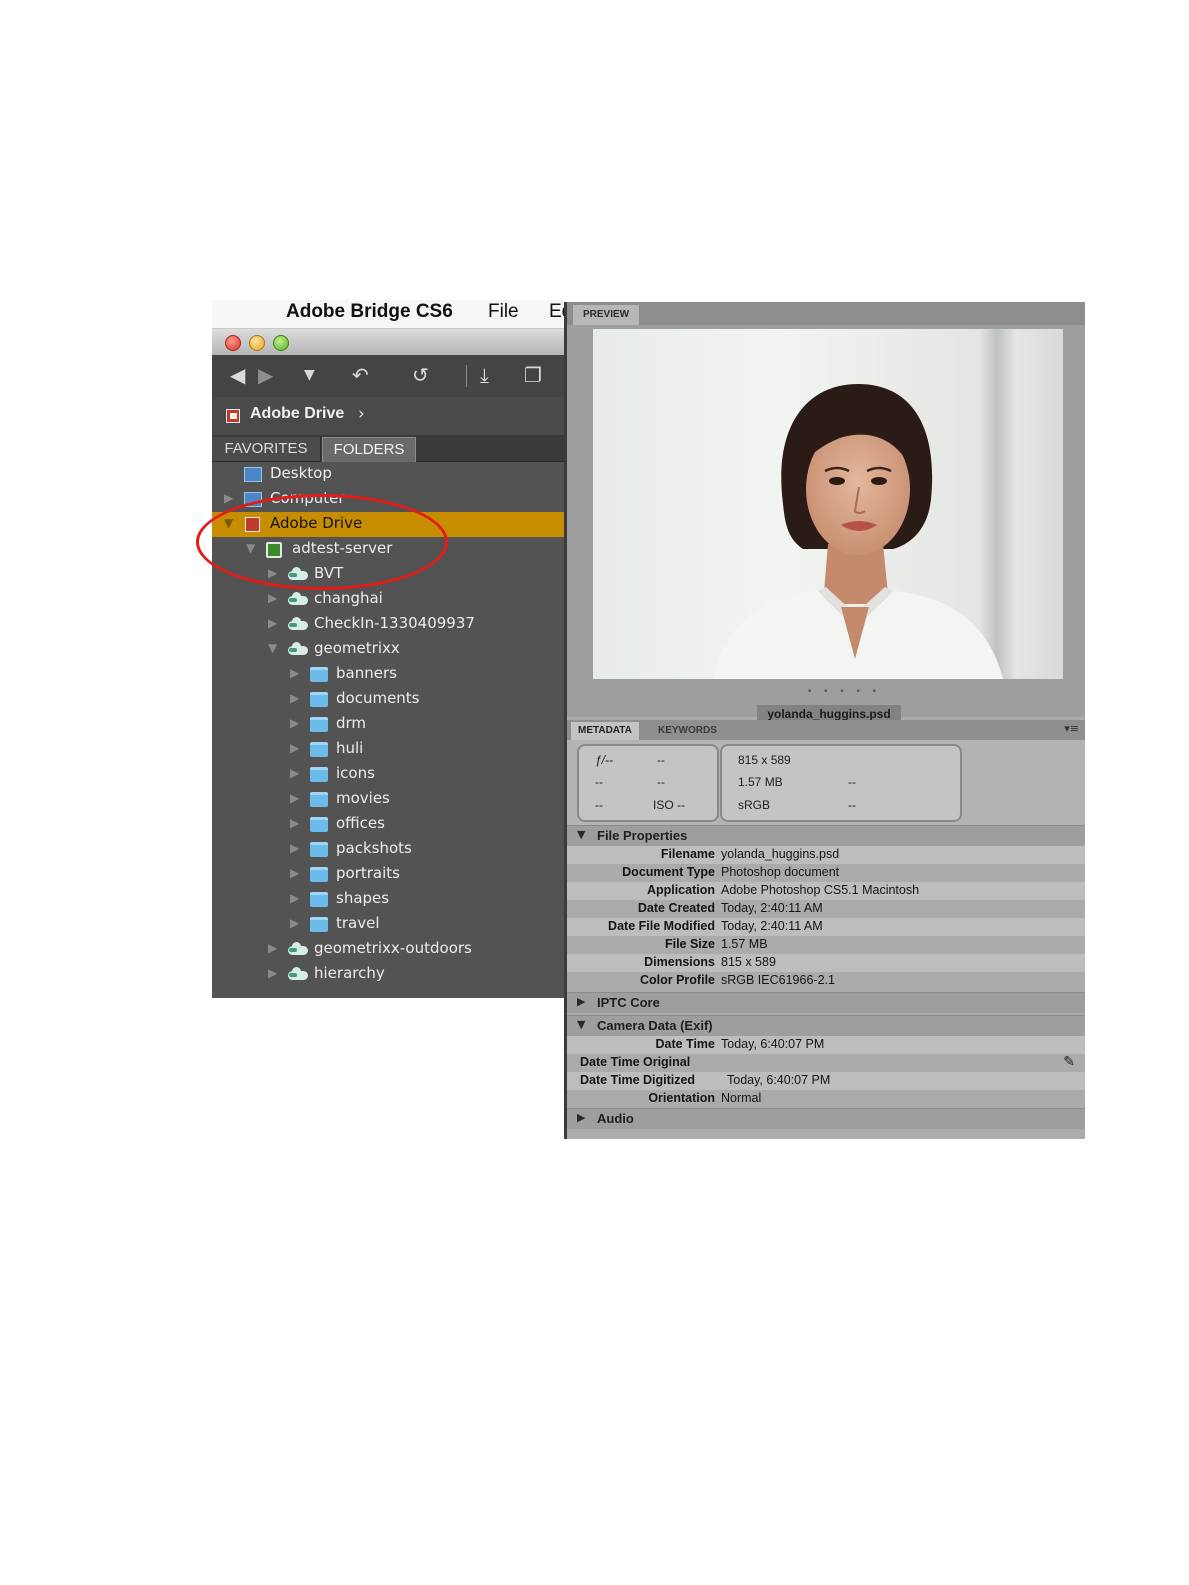  Describe the element at coordinates (826, 730) in the screenshot. I see `metadata-panel-header: METADATA KEYWORDS ▾≡` at that location.